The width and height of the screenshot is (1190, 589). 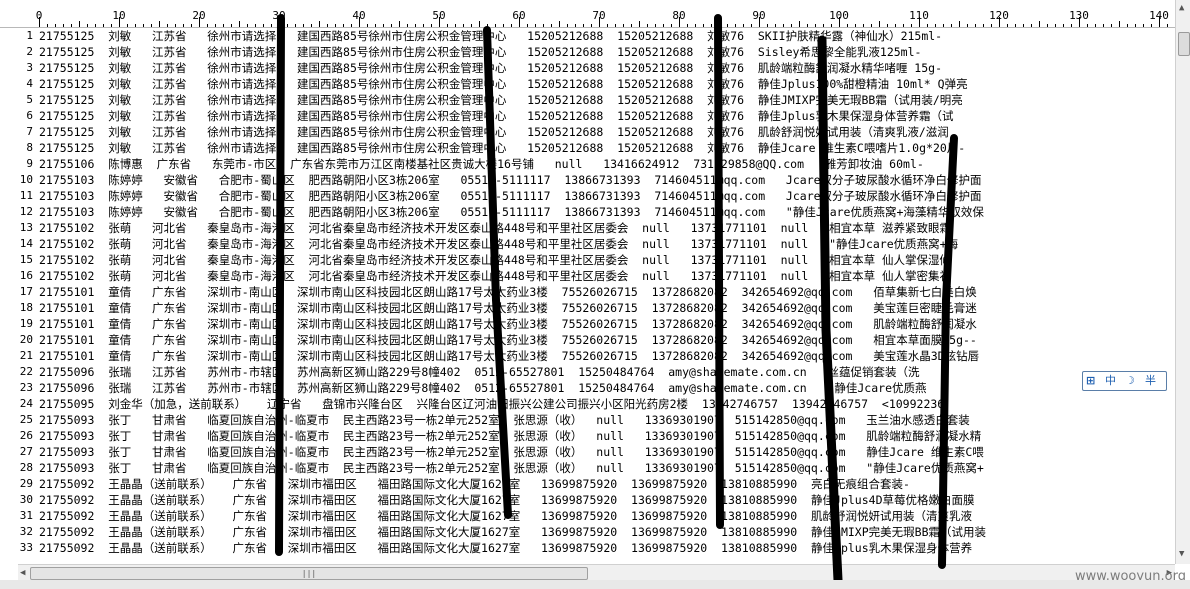 What do you see at coordinates (1124, 381) in the screenshot?
I see `ime-toolbar: ⊞ 中 ☽ 半` at bounding box center [1124, 381].